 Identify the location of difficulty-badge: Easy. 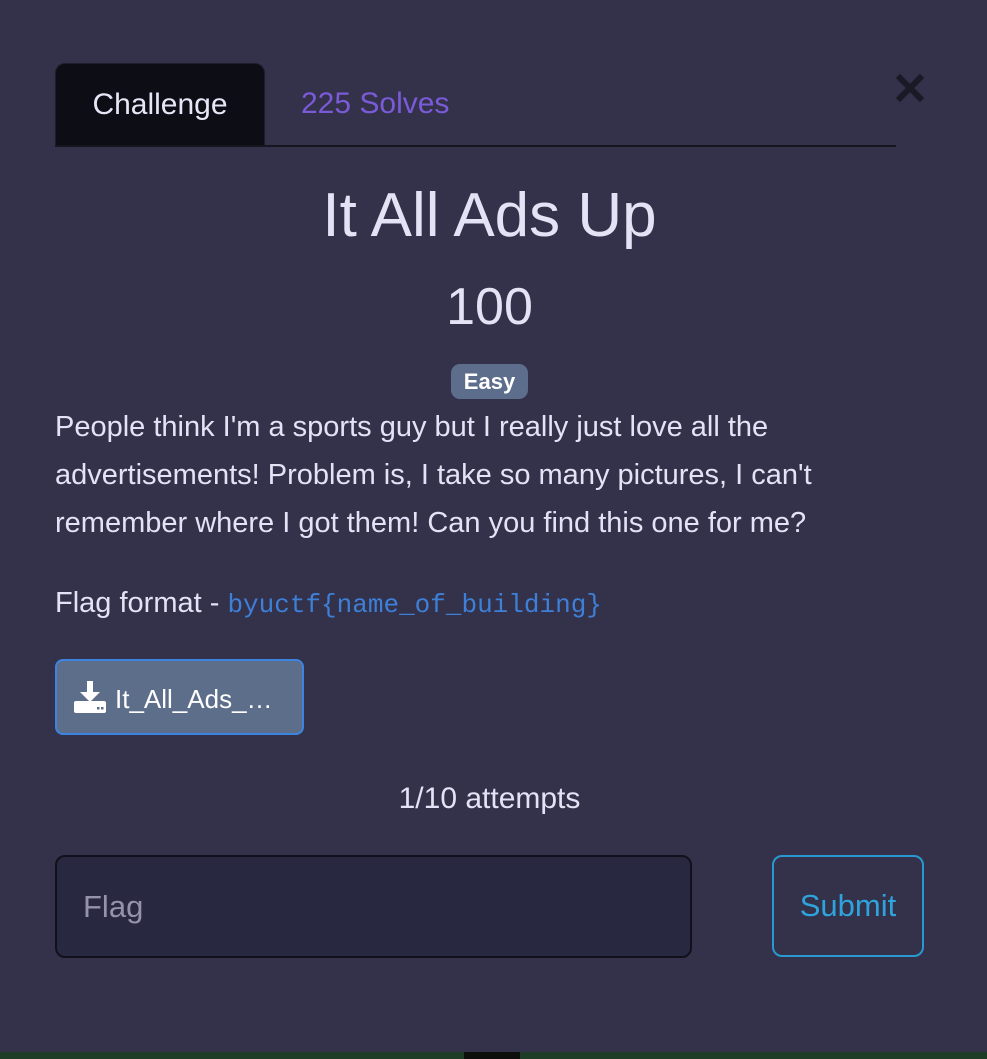
(489, 381).